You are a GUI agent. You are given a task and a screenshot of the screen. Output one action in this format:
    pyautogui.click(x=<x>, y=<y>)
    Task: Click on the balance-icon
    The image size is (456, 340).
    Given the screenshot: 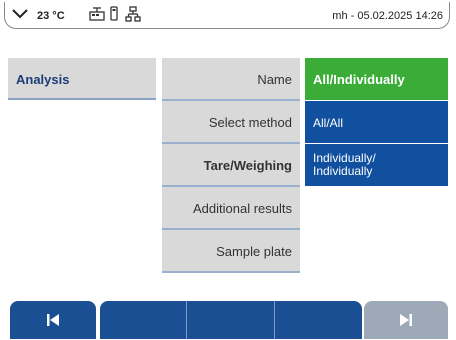 What is the action you would take?
    pyautogui.click(x=97, y=15)
    